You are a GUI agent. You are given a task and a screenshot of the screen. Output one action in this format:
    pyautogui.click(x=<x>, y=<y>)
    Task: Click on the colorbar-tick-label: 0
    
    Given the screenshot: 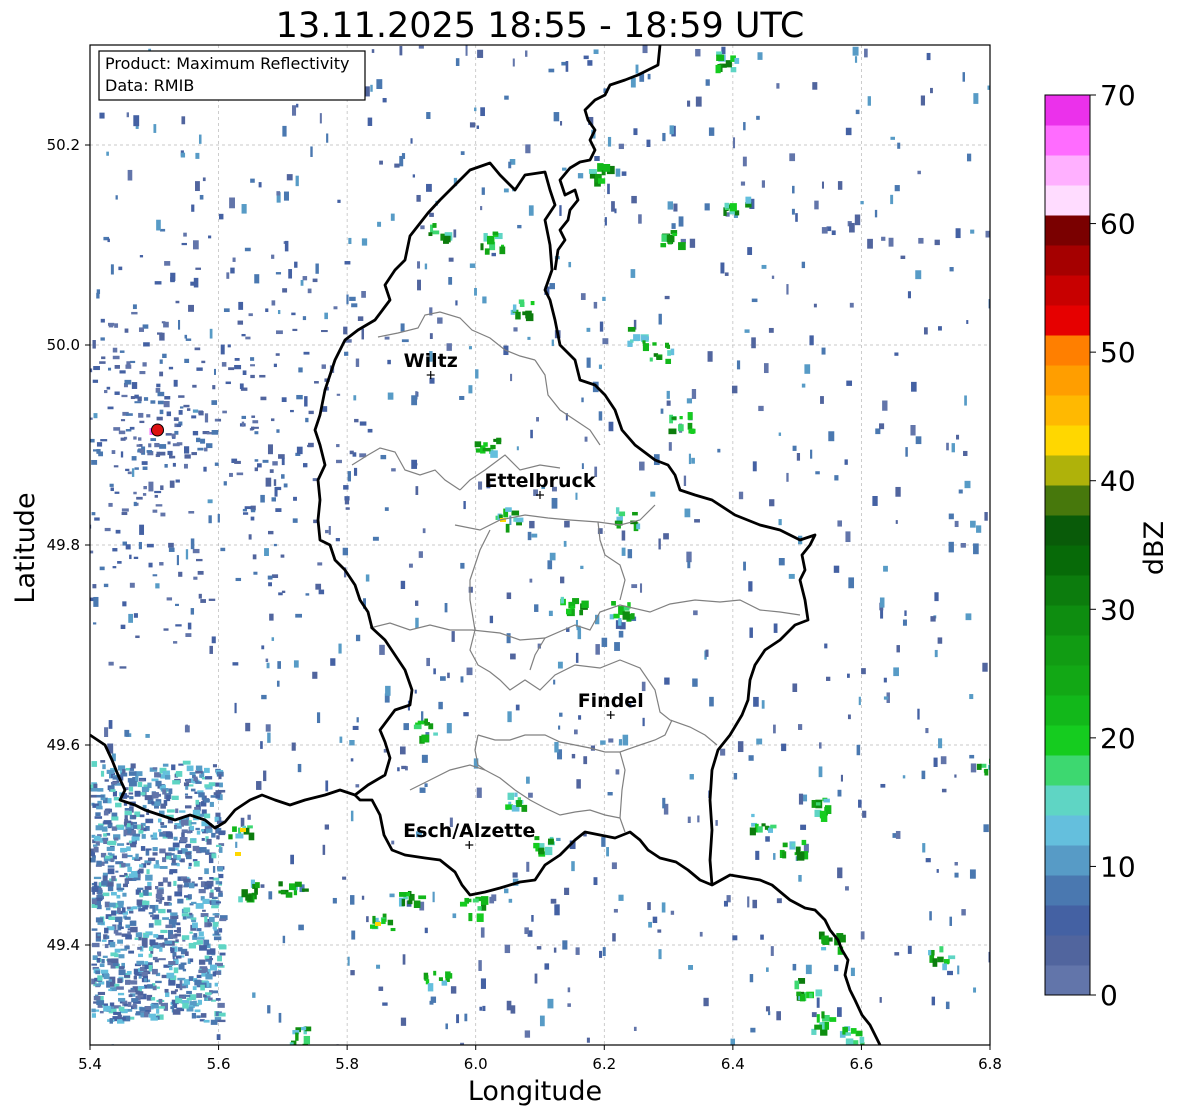 What is the action you would take?
    pyautogui.click(x=1109, y=995)
    